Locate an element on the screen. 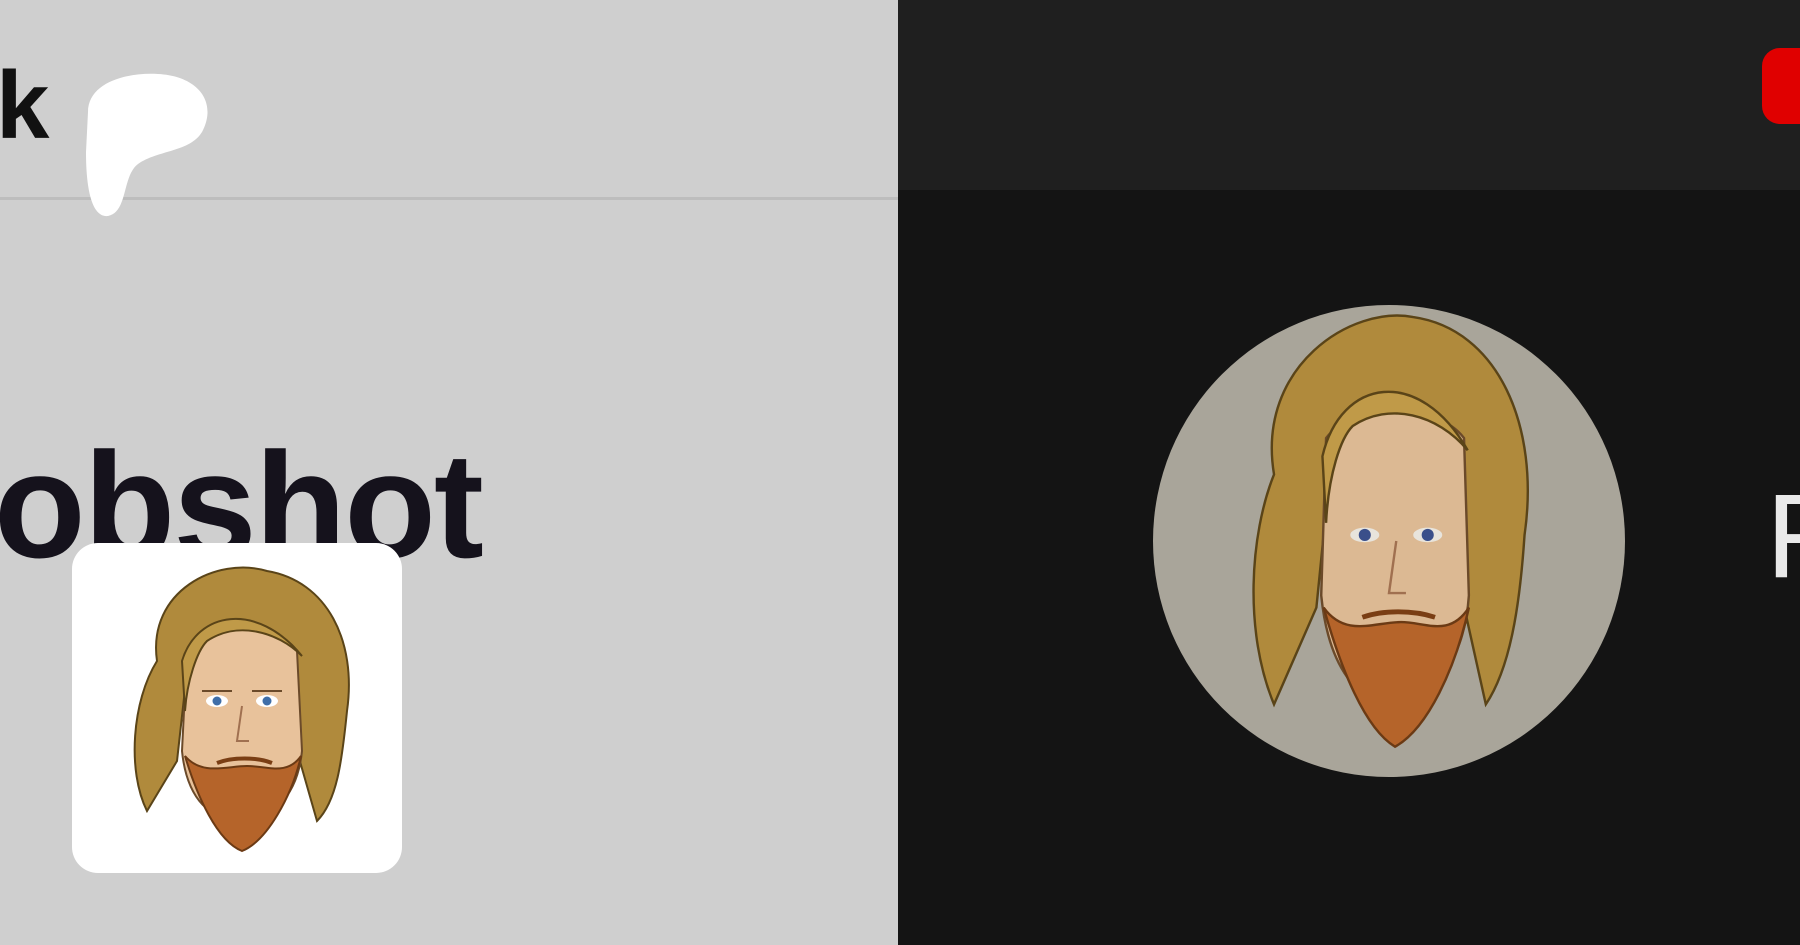 Image resolution: width=1800 pixels, height=945 pixels. video-site-topbar is located at coordinates (1349, 95).